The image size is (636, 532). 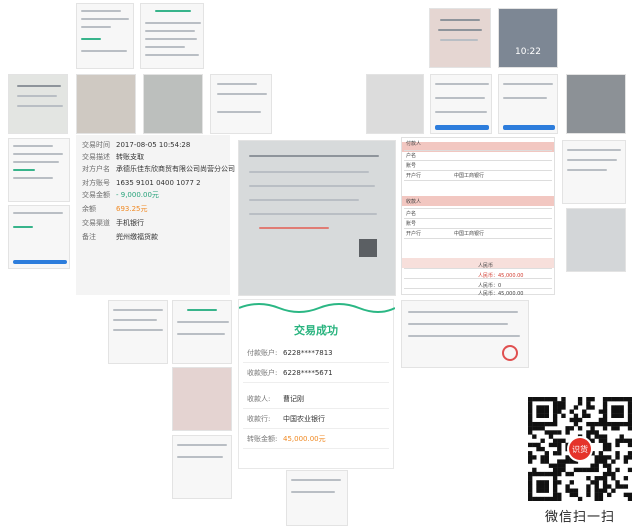 I want to click on success-row: 收款账户: 6228****5671, so click(x=290, y=373).